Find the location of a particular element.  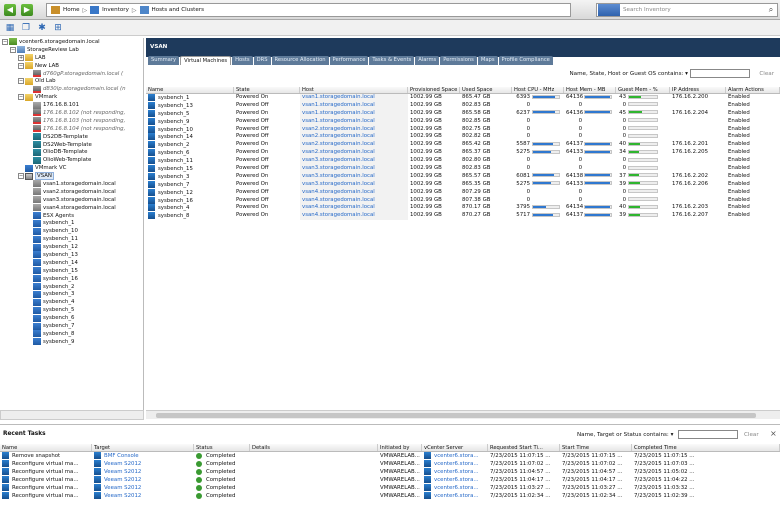

vm-name-cell: sysbench_8 is located at coordinates (190, 216).